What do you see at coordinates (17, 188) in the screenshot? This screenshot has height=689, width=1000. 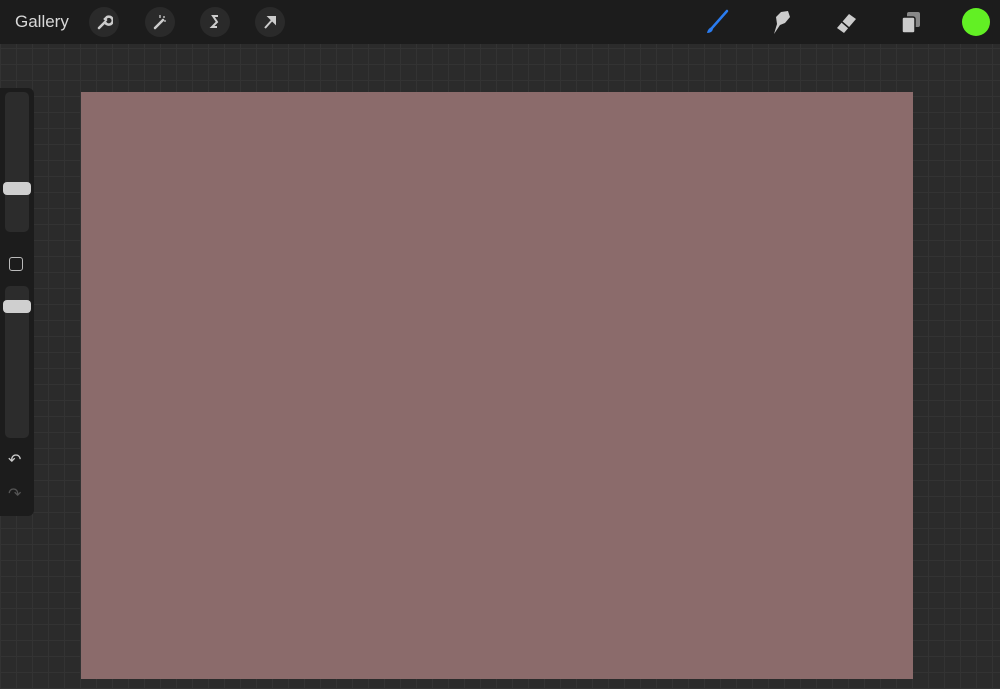 I see `brush-size-thumb` at bounding box center [17, 188].